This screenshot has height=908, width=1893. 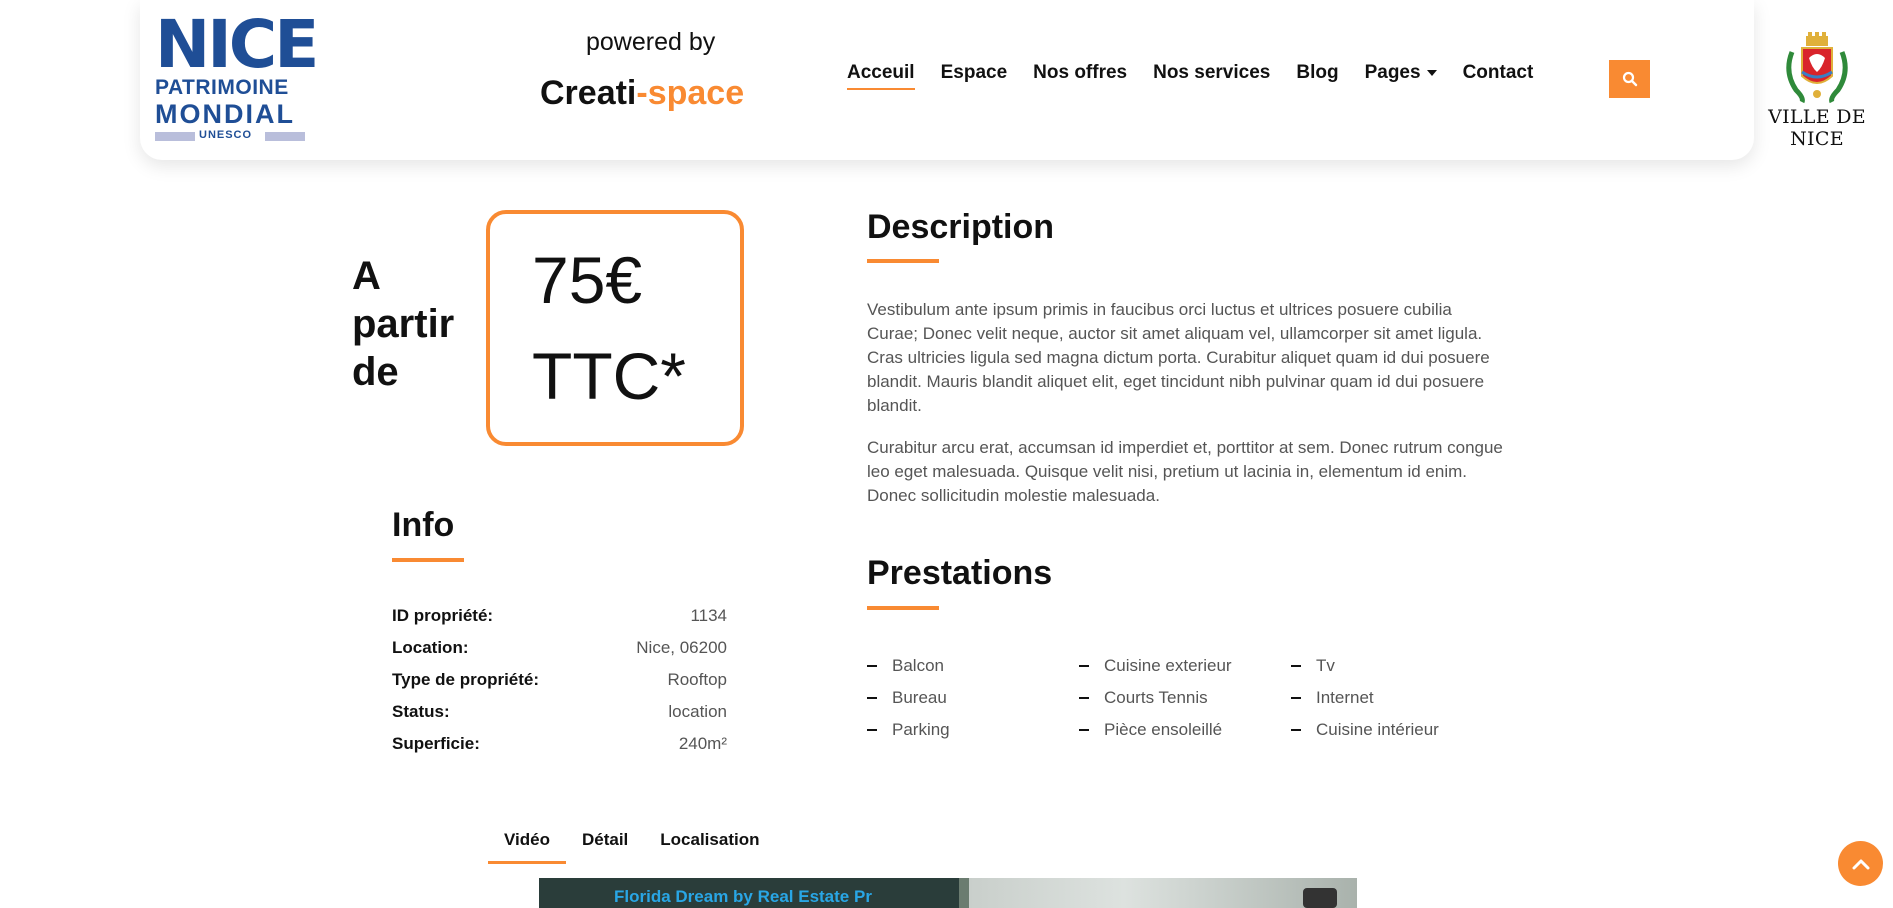 I want to click on list-item: Pièce ensoleillé, so click(x=1185, y=730).